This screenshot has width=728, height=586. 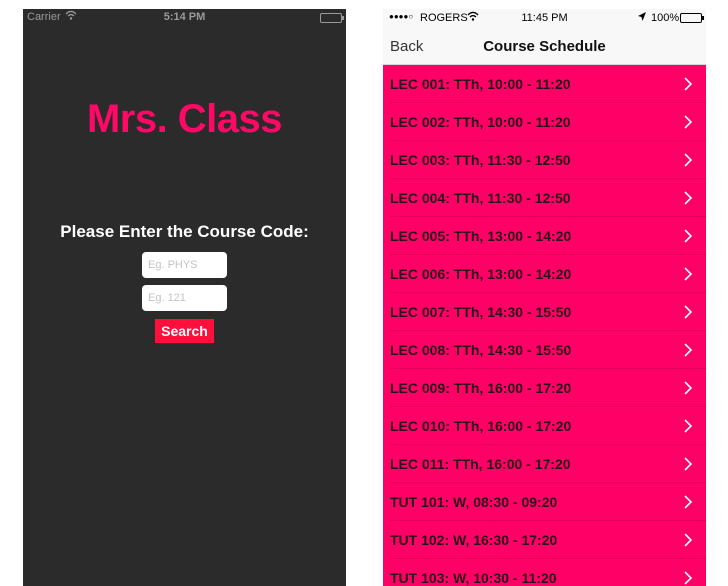 I want to click on list-item: TUT 102: W, 16:30 - 17:20, so click(x=544, y=540).